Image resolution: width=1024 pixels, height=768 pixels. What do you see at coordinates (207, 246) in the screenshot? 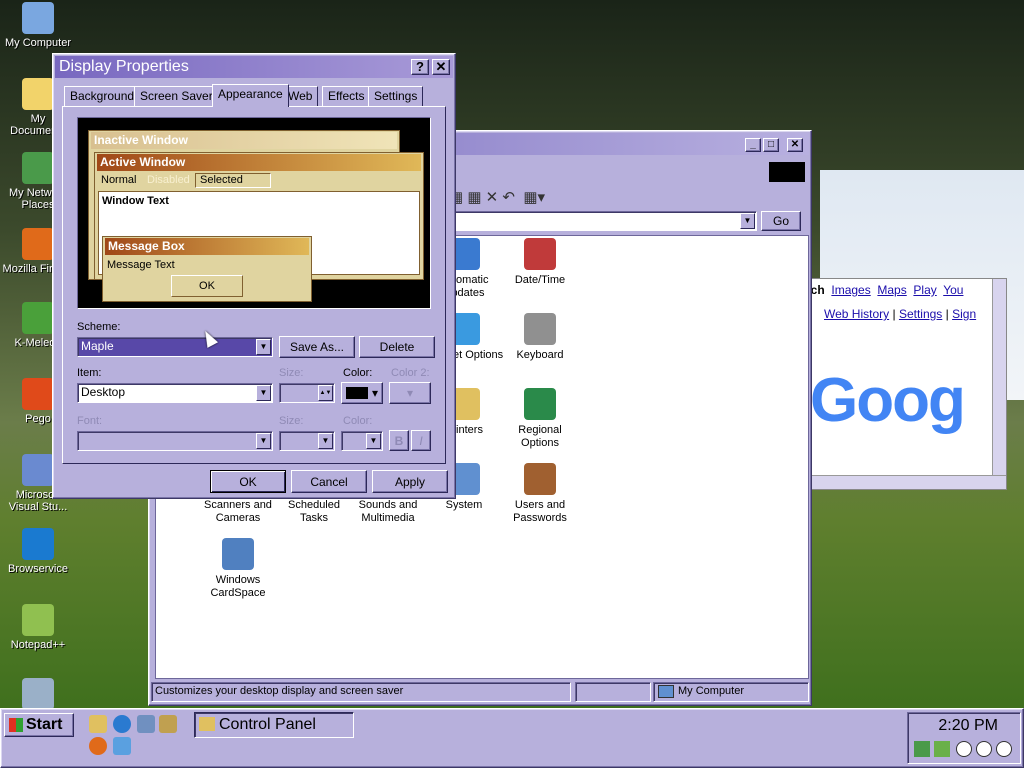
I see `message-box-title: Message Box` at bounding box center [207, 246].